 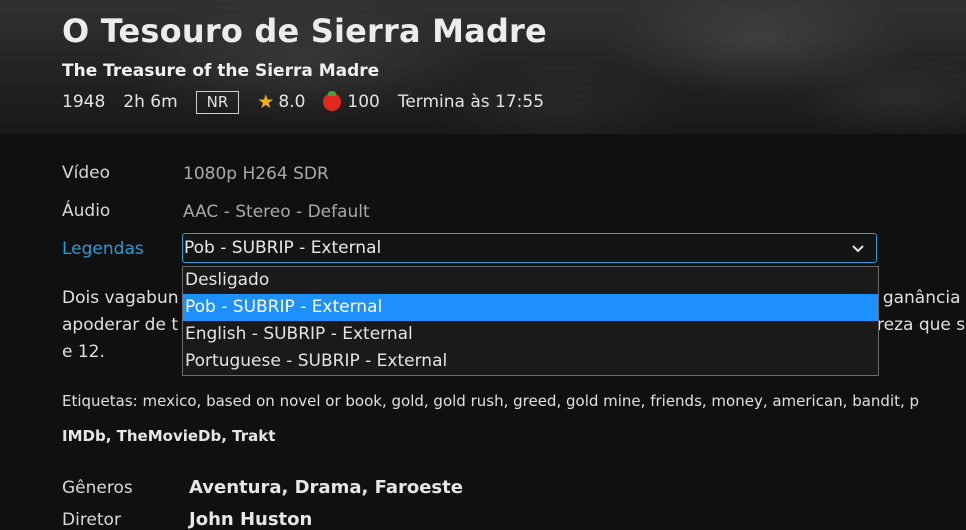 What do you see at coordinates (253, 436) in the screenshot?
I see `trakt-link: Trakt` at bounding box center [253, 436].